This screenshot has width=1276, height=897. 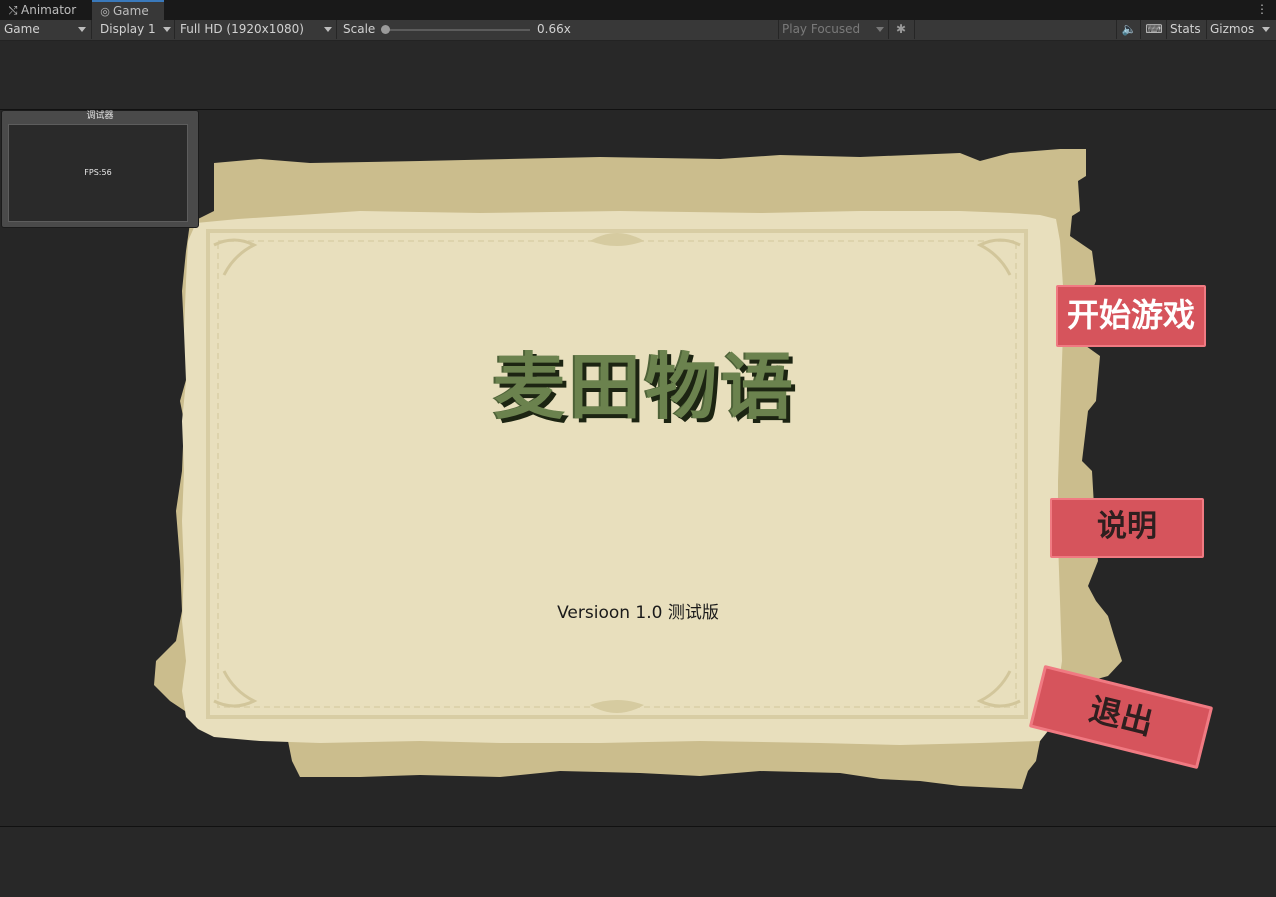 I want to click on play-mode-select: Play Focused, so click(x=831, y=29).